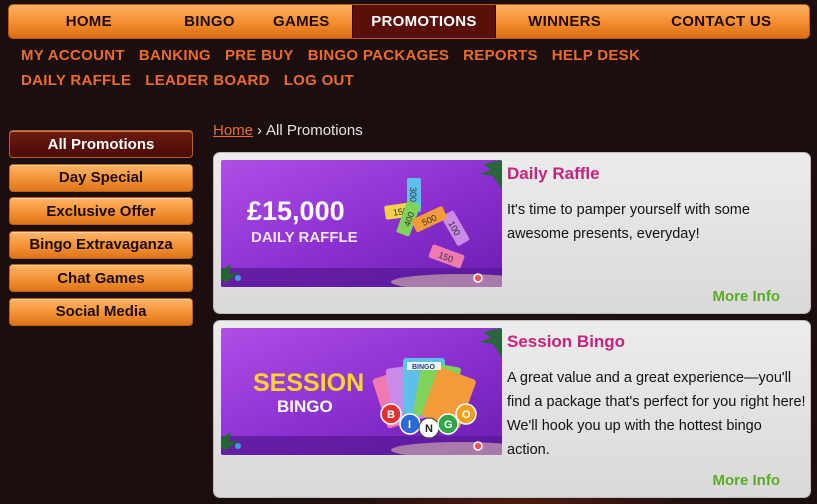  I want to click on subnav-help-desk: HELP DESK, so click(596, 55).